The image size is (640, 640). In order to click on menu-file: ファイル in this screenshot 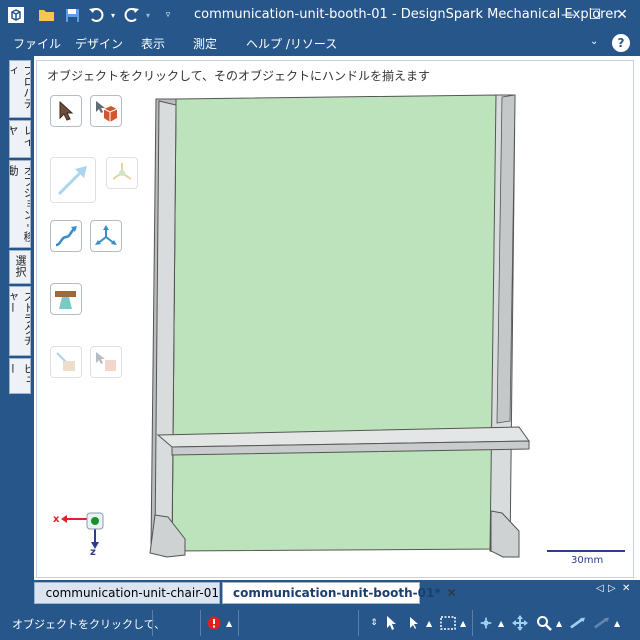, I will do `click(37, 43)`.